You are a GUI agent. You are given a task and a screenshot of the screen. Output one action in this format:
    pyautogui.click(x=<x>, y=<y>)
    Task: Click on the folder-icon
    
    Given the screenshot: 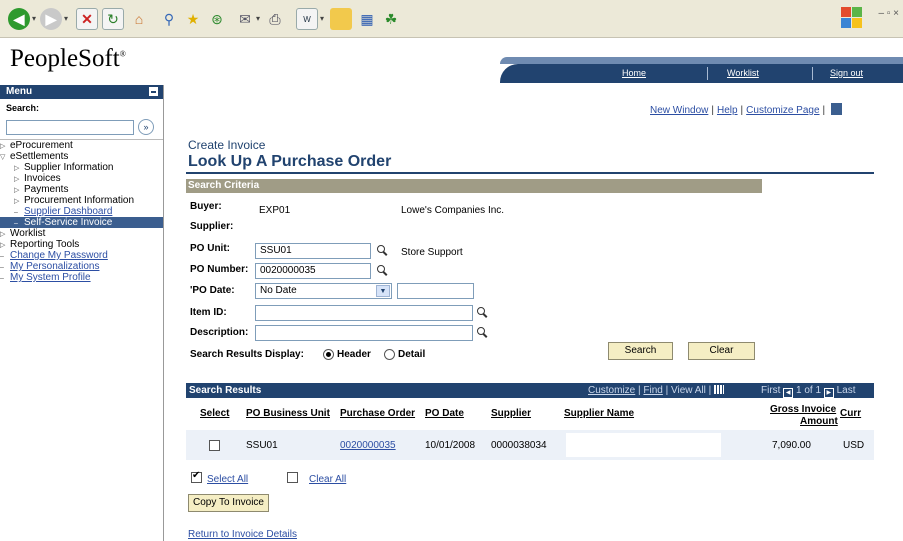 What is the action you would take?
    pyautogui.click(x=341, y=19)
    